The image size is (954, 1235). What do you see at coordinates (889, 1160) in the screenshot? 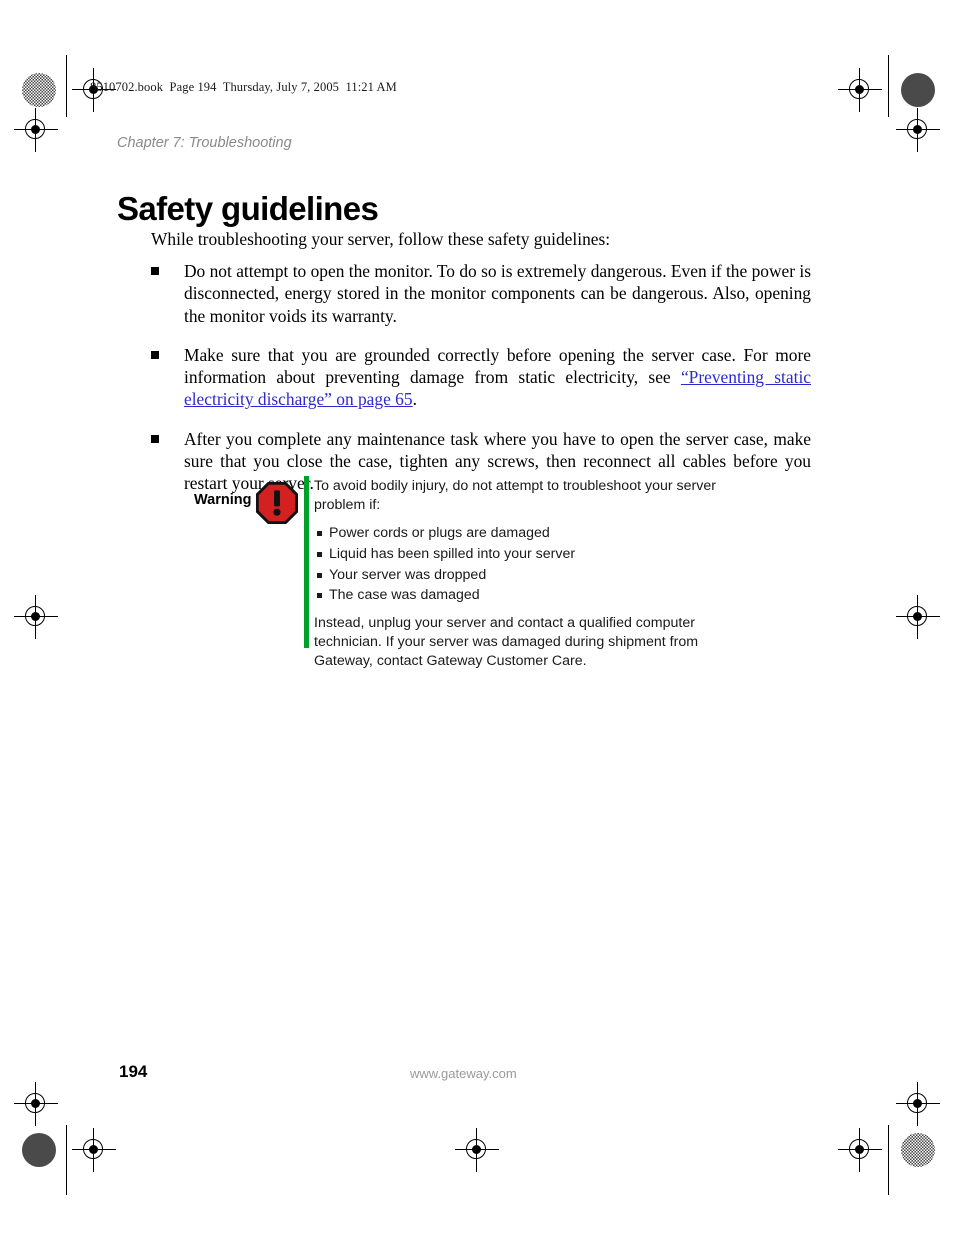
I see `trim-line-right-bottom` at bounding box center [889, 1160].